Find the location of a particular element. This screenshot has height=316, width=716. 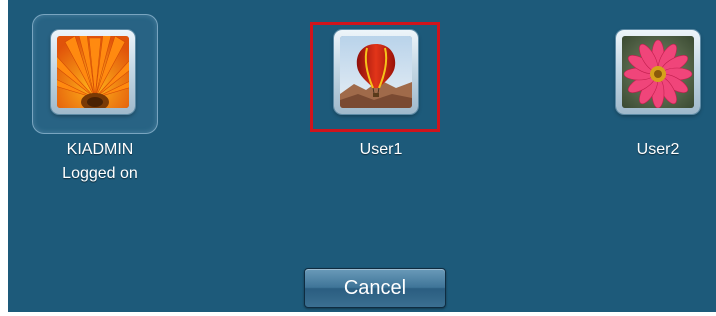

pink-flower-picture is located at coordinates (658, 72).